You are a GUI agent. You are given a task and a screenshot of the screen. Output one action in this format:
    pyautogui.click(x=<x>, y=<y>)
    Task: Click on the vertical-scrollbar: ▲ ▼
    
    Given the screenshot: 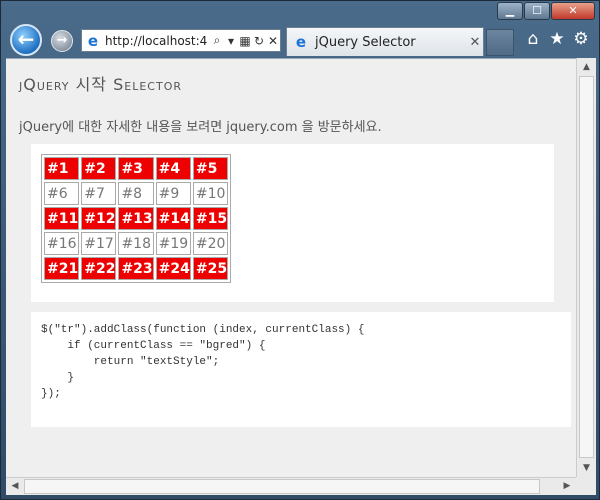 What is the action you would take?
    pyautogui.click(x=586, y=267)
    